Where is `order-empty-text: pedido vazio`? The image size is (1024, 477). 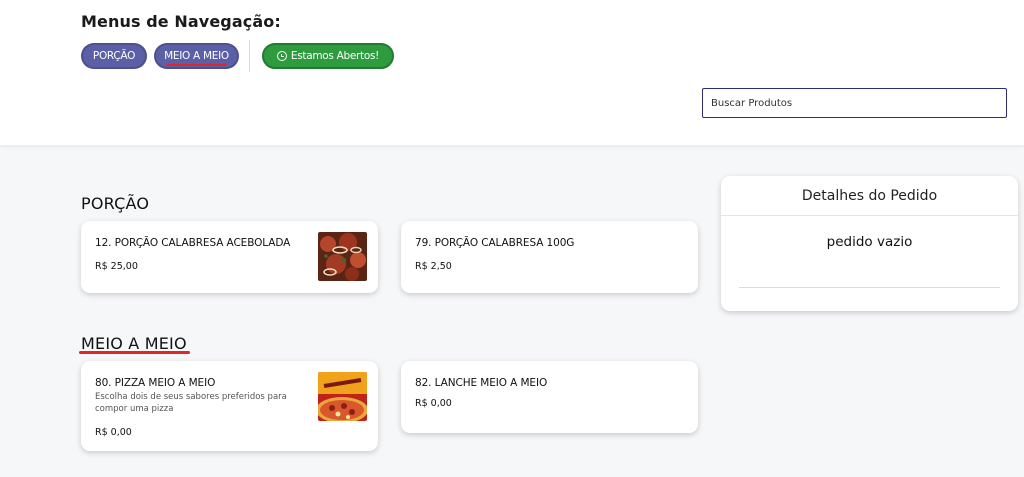 order-empty-text: pedido vazio is located at coordinates (869, 242).